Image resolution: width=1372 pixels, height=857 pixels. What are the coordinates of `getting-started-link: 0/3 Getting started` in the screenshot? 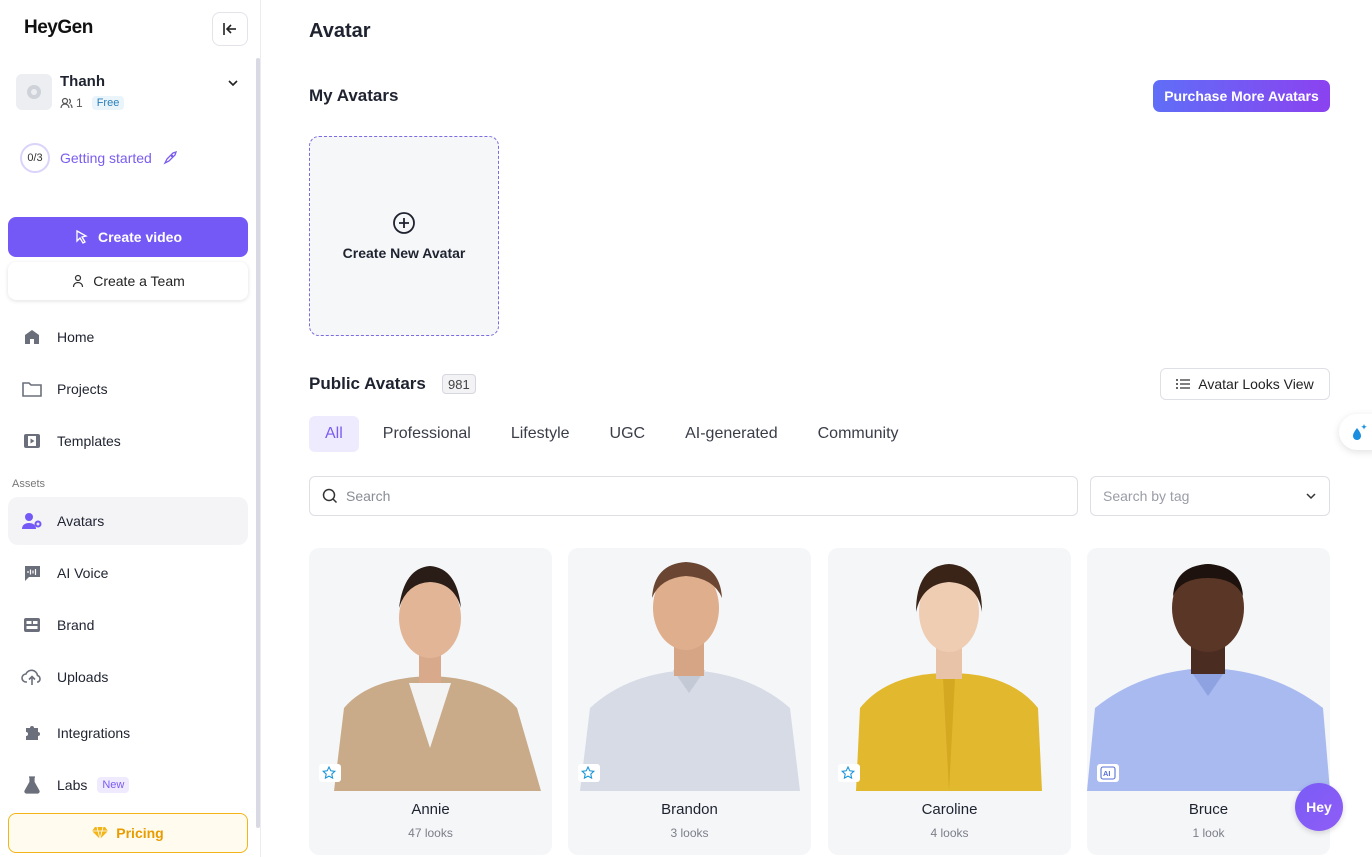 It's located at (99, 158).